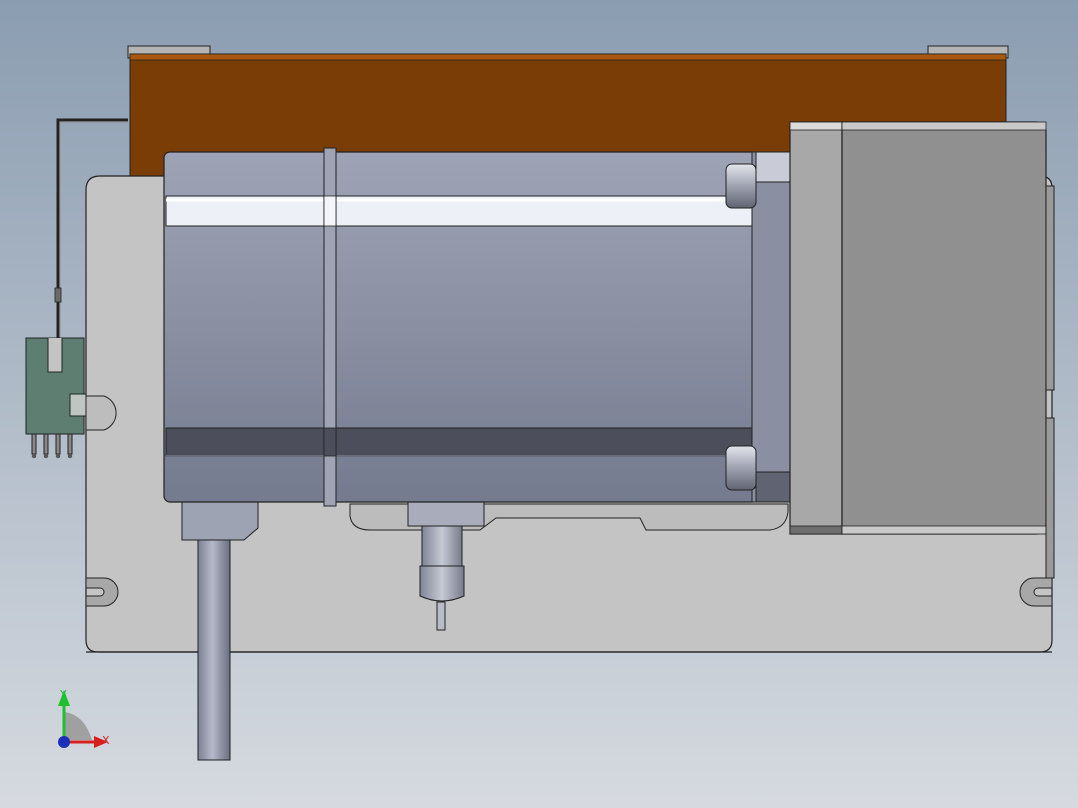 The image size is (1078, 808). I want to click on y-axis-label: Y, so click(63, 694).